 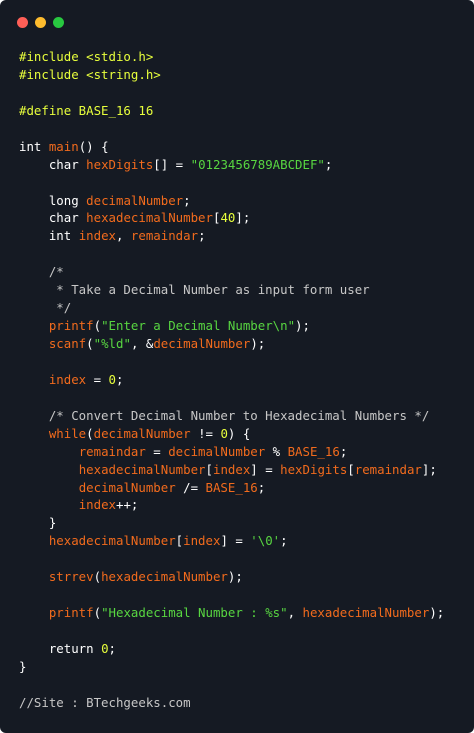 I want to click on code-token-plain: =, so click(x=157, y=451).